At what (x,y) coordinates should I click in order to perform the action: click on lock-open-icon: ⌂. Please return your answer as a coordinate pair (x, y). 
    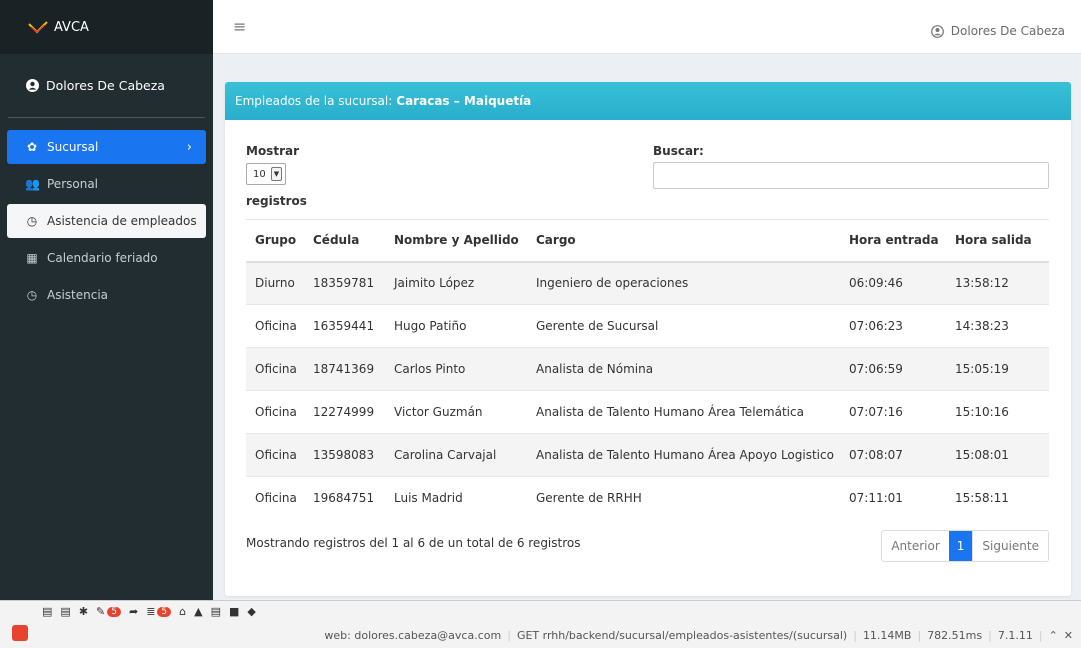
    Looking at the image, I should click on (182, 611).